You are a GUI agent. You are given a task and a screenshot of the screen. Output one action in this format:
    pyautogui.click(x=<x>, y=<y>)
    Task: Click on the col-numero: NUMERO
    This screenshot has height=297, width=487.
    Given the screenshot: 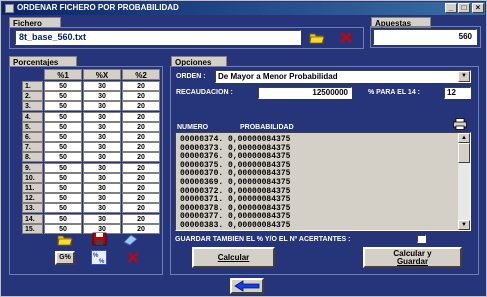 What is the action you would take?
    pyautogui.click(x=193, y=127)
    